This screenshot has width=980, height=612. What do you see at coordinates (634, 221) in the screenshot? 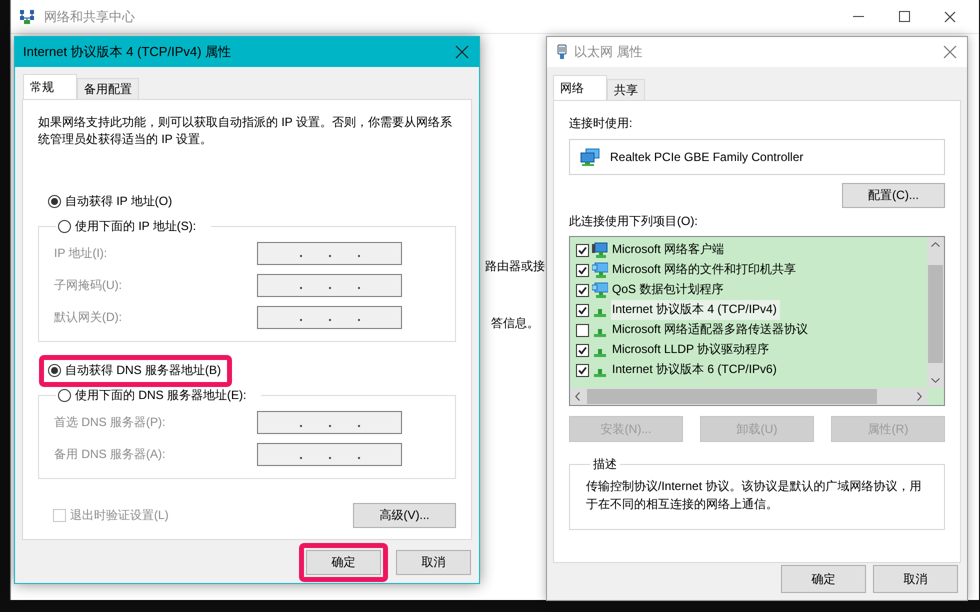
I see `section-label: 此连接使用下列项目(O):` at bounding box center [634, 221].